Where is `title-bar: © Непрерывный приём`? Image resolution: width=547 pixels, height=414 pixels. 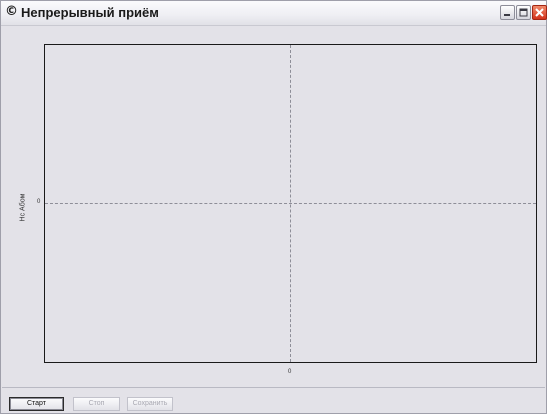
title-bar: © Непрерывный приём is located at coordinates (274, 13).